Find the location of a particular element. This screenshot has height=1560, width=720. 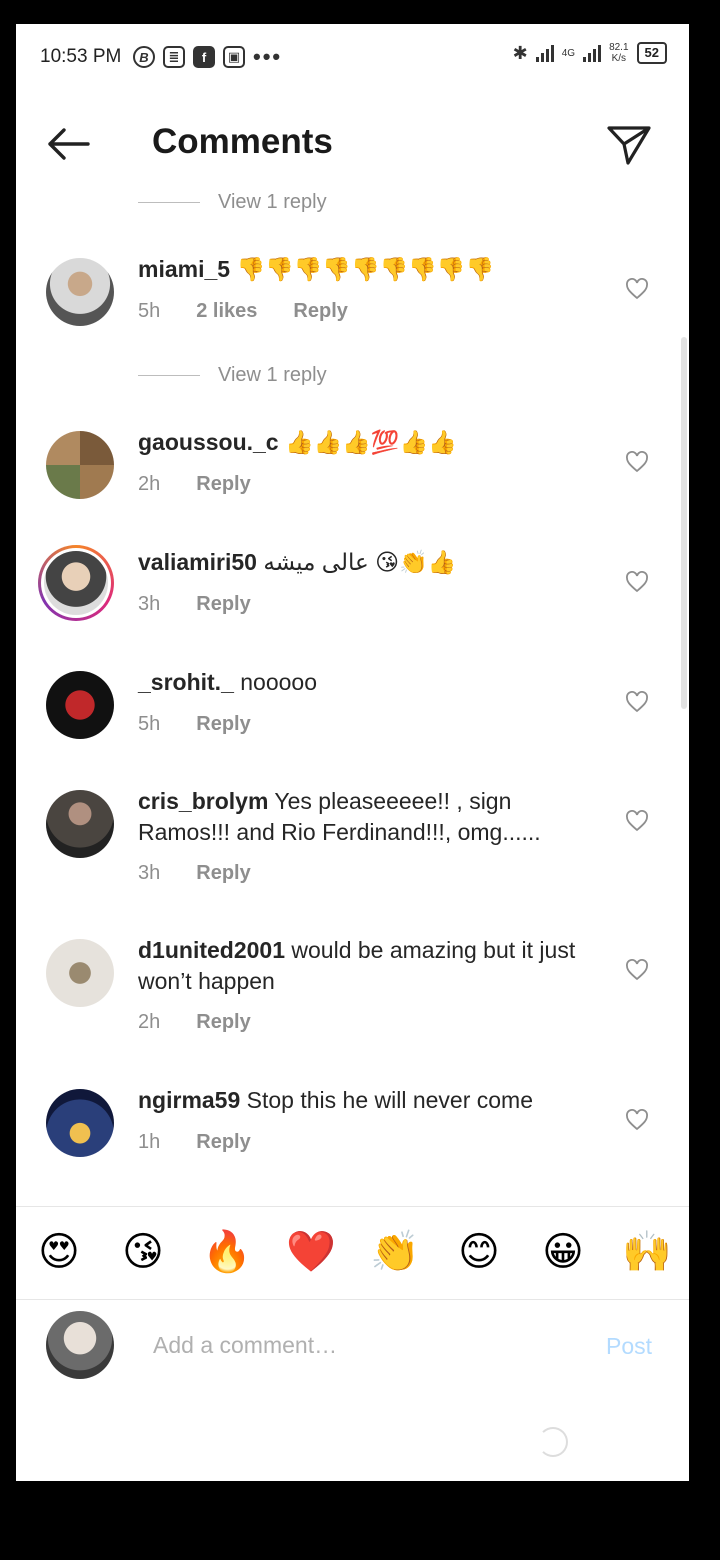

signal-icon is located at coordinates (544, 53).